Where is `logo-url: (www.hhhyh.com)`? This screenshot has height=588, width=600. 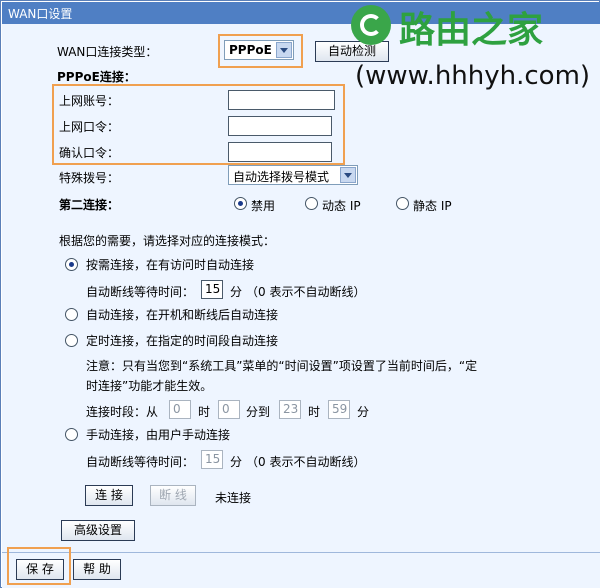
logo-url: (www.hhhyh.com) is located at coordinates (473, 76).